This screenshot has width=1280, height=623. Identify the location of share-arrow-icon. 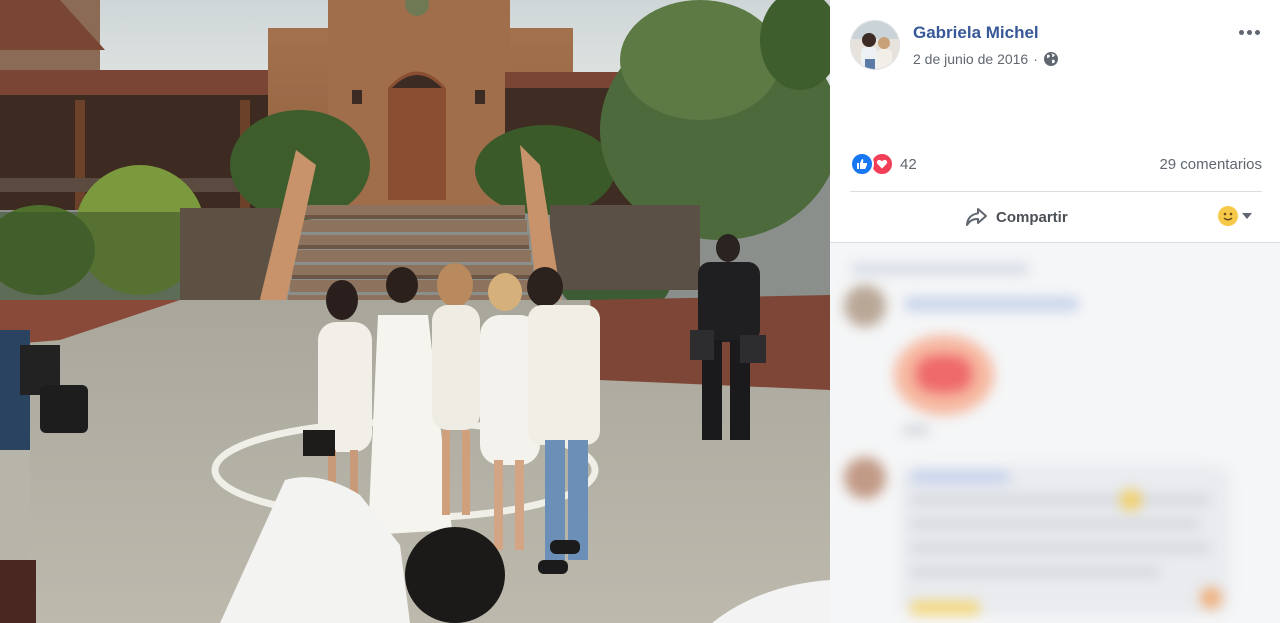
(976, 217).